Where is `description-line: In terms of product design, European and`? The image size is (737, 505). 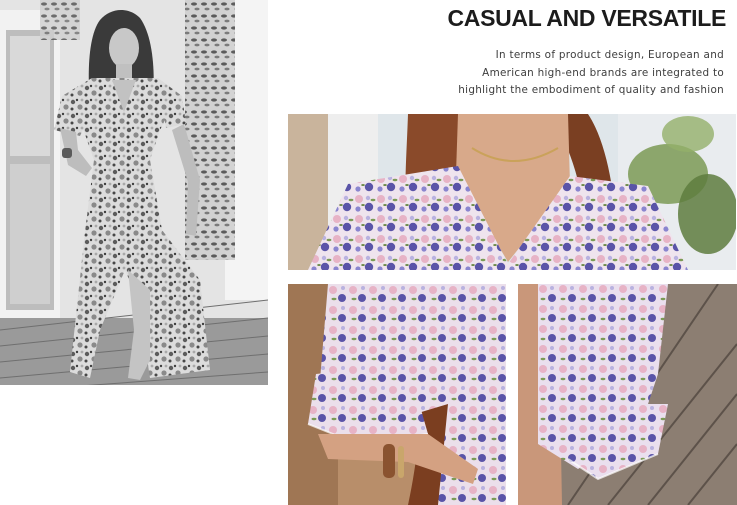
description-line: In terms of product design, European and is located at coordinates (609, 55).